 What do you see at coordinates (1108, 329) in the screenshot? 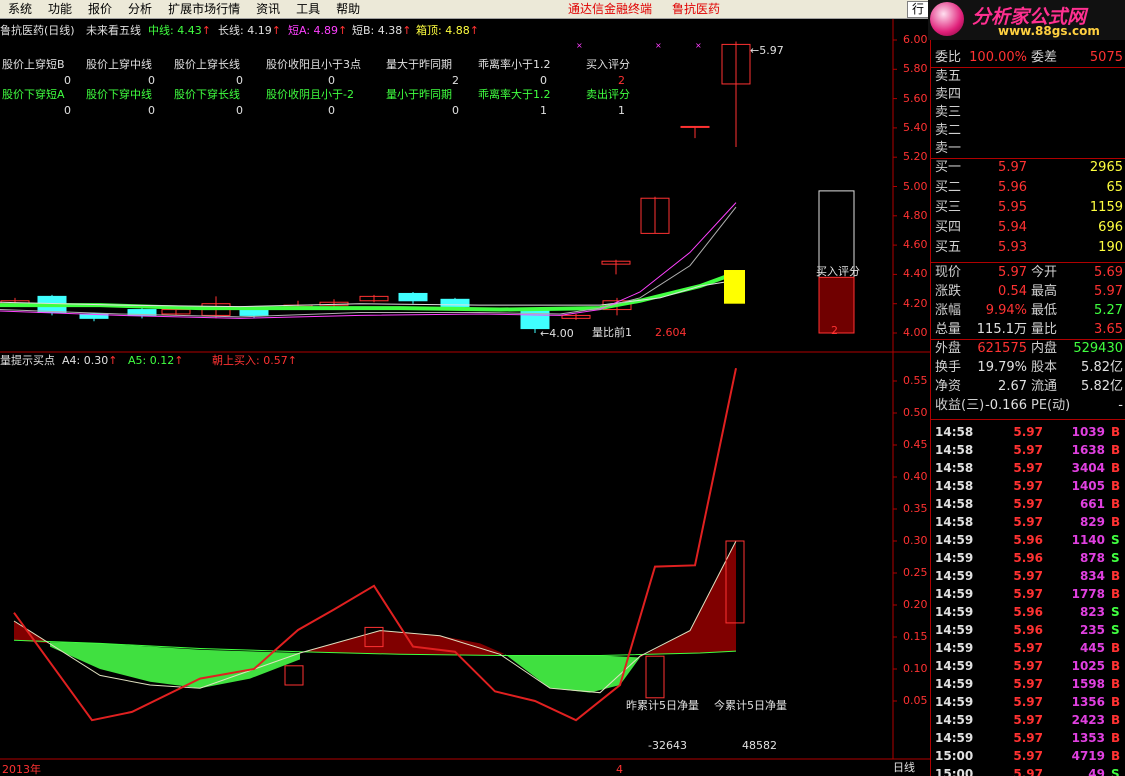
I see `stat-value-2: 3.65` at bounding box center [1108, 329].